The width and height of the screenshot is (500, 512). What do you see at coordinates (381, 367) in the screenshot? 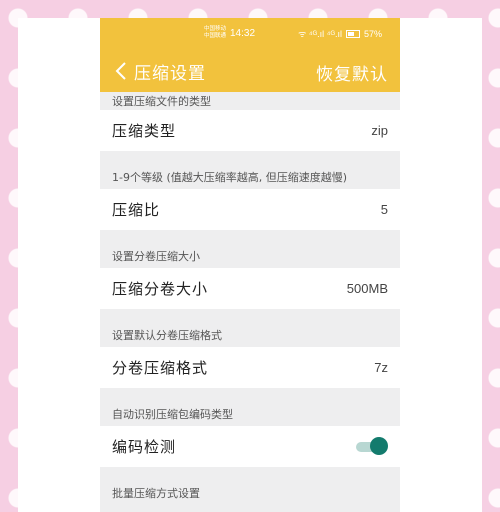
I see `setting-value: 7z` at bounding box center [381, 367].